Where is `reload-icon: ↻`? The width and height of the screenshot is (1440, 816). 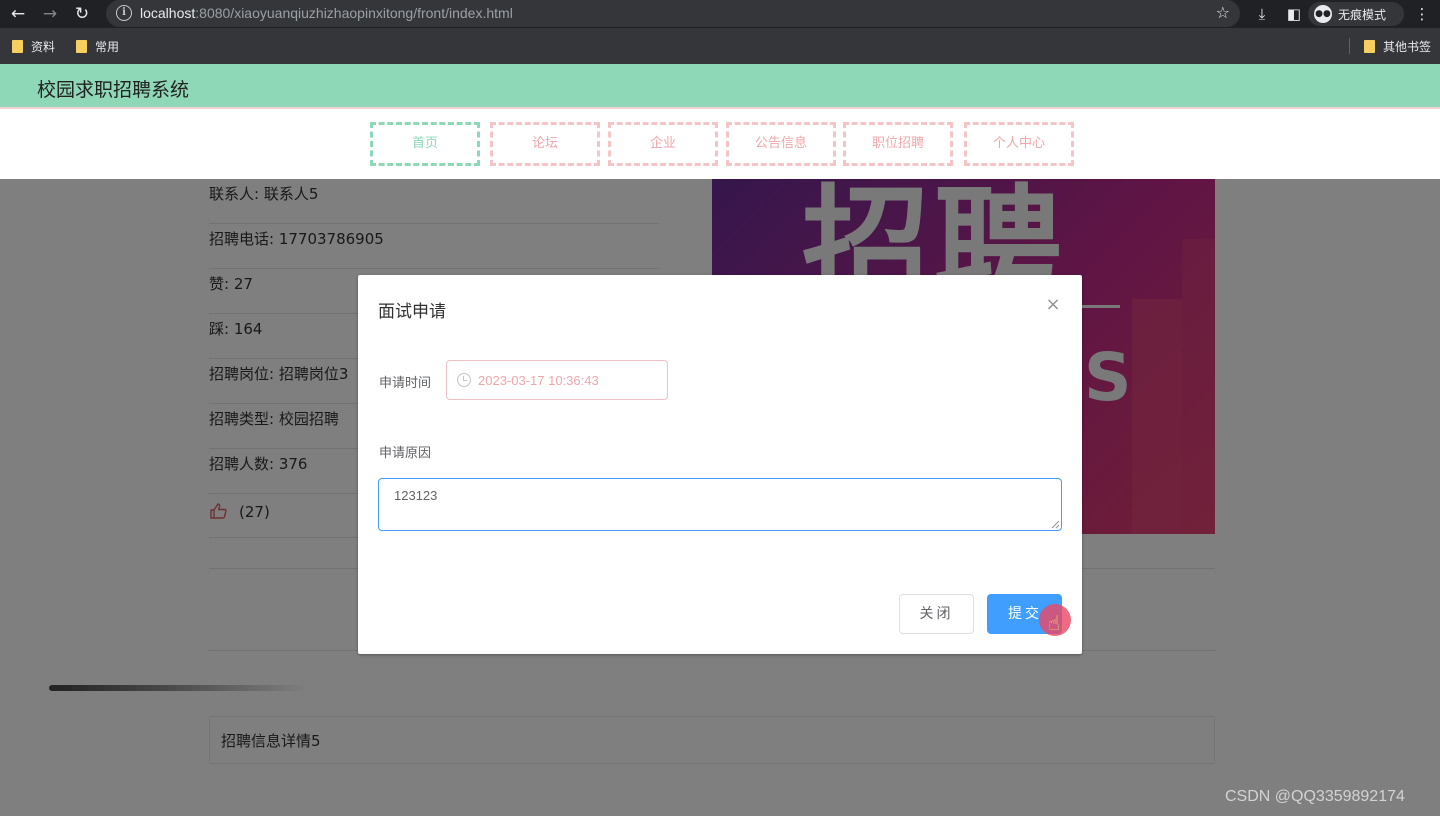 reload-icon: ↻ is located at coordinates (82, 14).